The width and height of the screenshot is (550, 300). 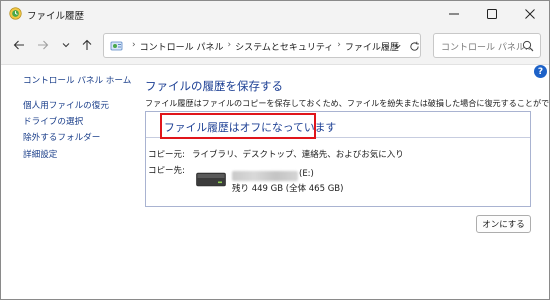 I want to click on address-bar: › コントロール パネル › システムとセキュリティ › ファイル履歴, so click(x=262, y=45).